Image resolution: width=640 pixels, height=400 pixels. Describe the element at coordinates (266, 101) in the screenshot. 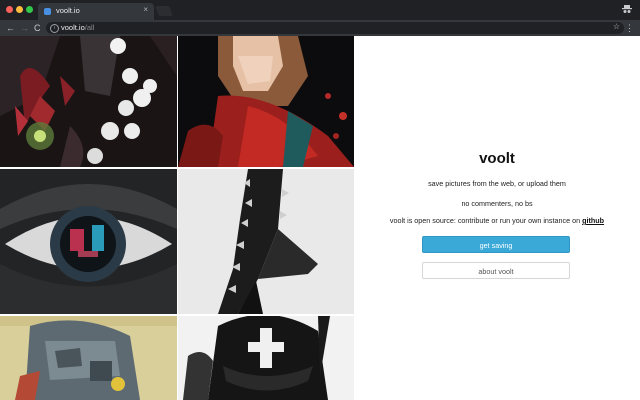

I see `gallery-image-red-jacket` at that location.